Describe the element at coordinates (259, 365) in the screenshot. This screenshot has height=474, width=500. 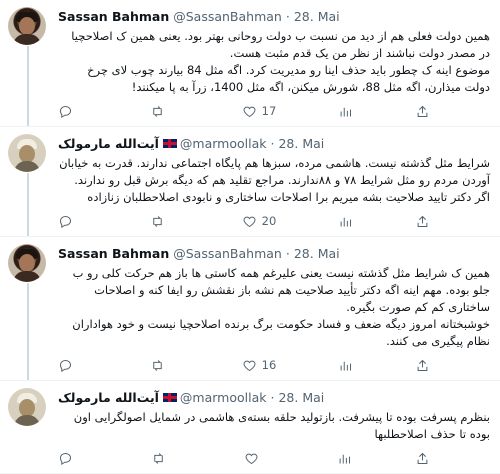
I see `like-button: 16` at that location.